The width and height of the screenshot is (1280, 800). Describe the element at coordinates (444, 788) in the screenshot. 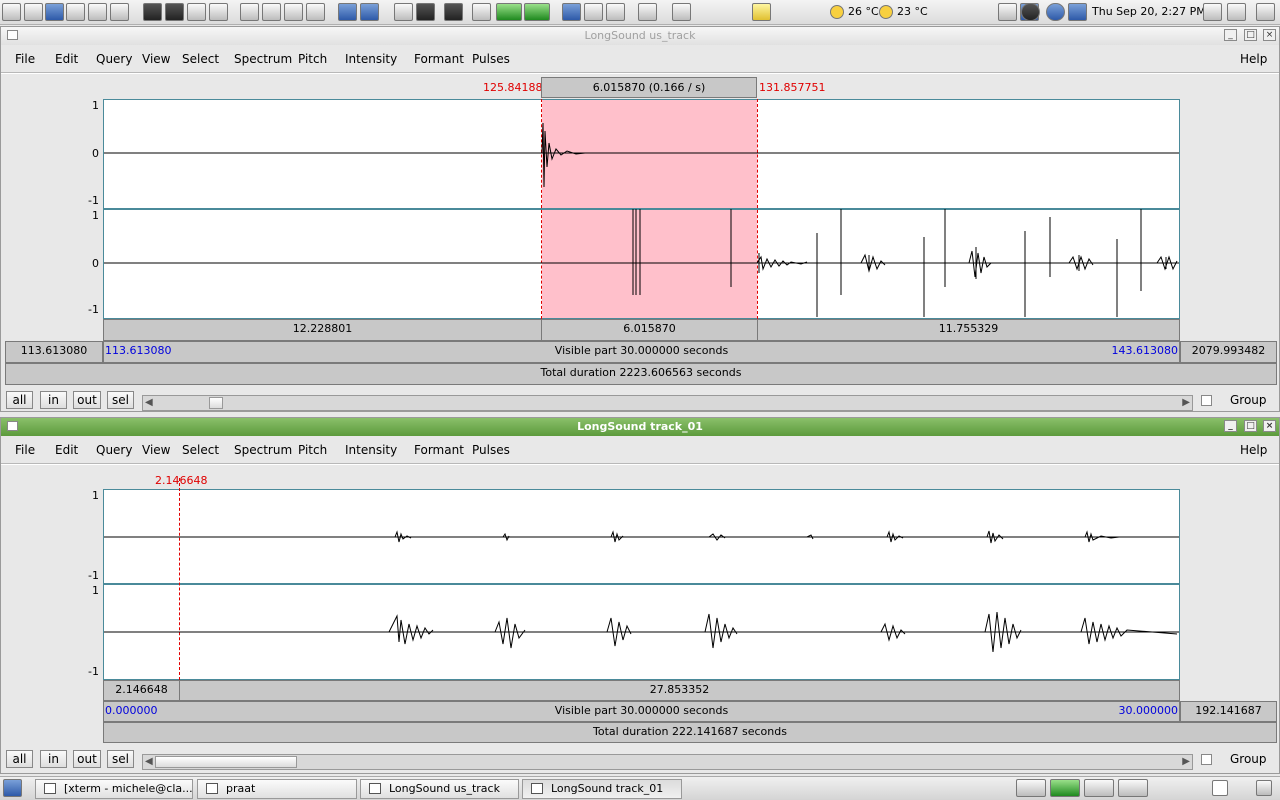

I see `task-label: LongSound us_track` at that location.